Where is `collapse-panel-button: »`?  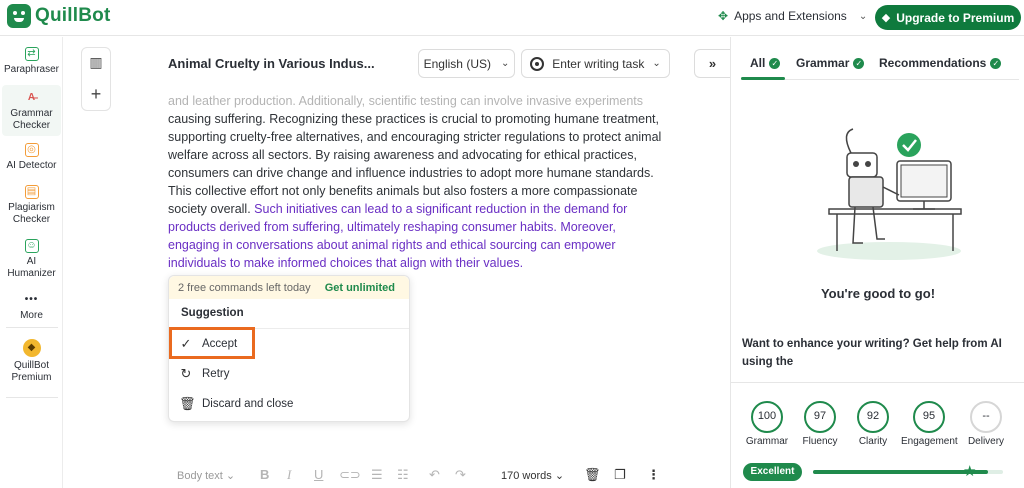 collapse-panel-button: » is located at coordinates (712, 63).